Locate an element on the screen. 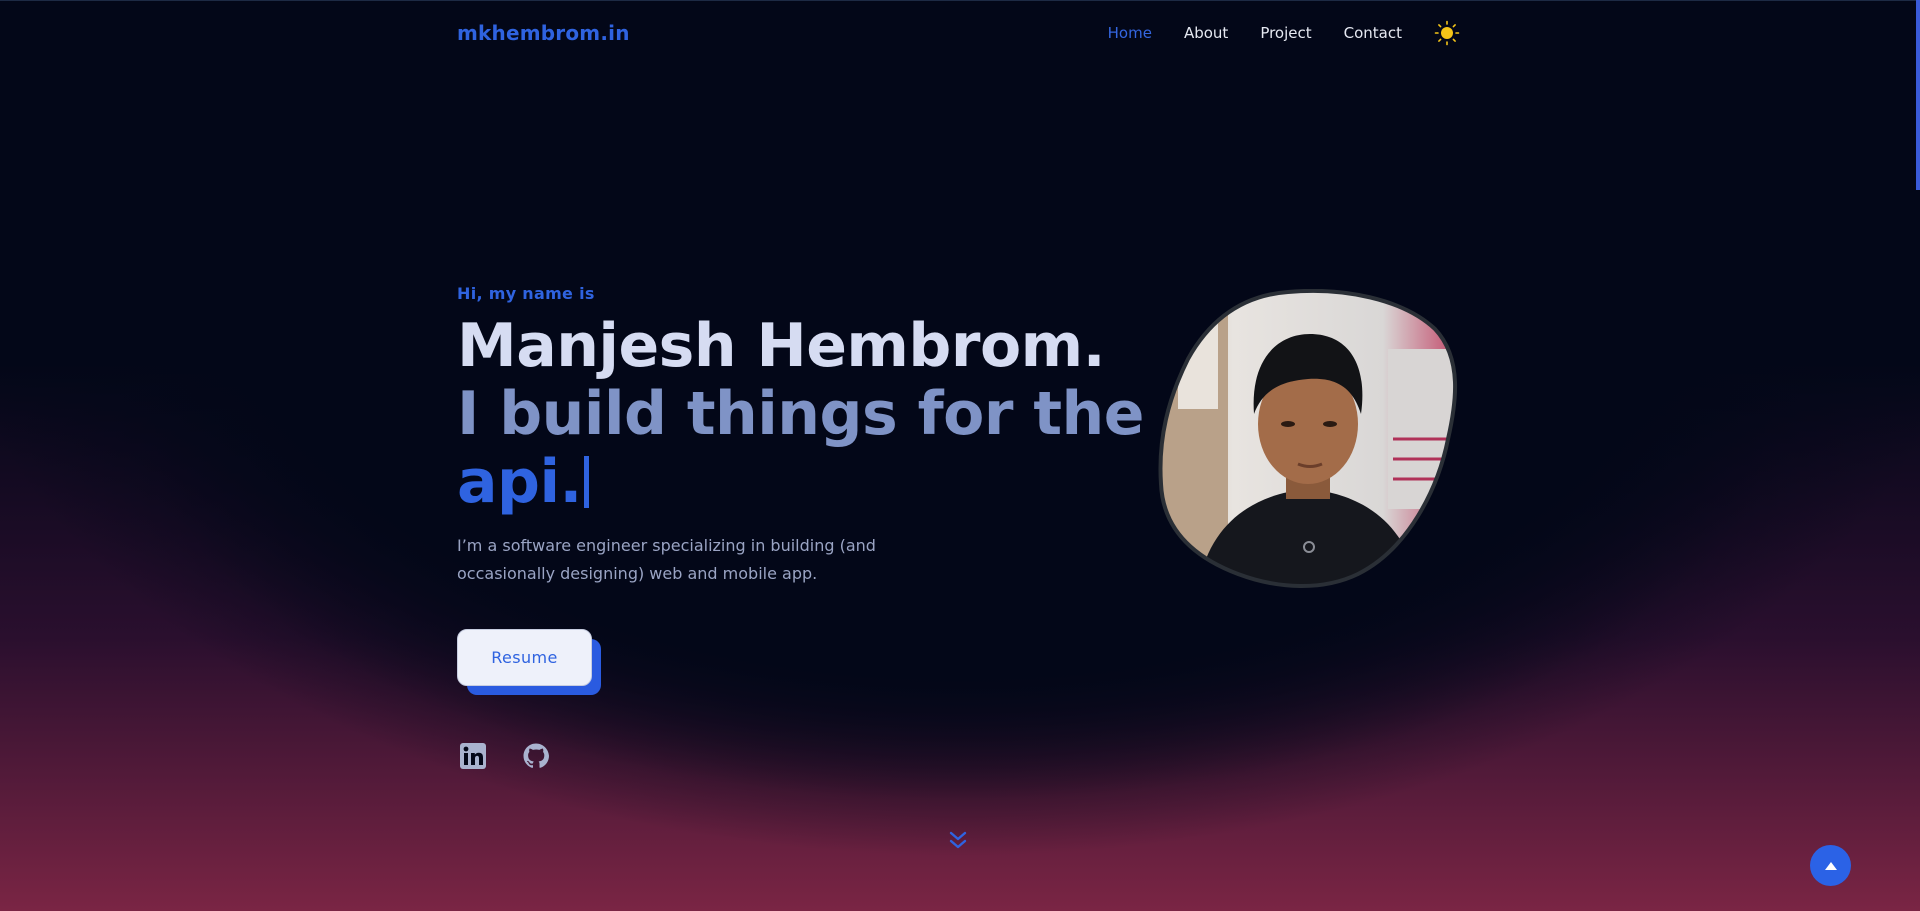 The height and width of the screenshot is (911, 1920). avatar is located at coordinates (1308, 438).